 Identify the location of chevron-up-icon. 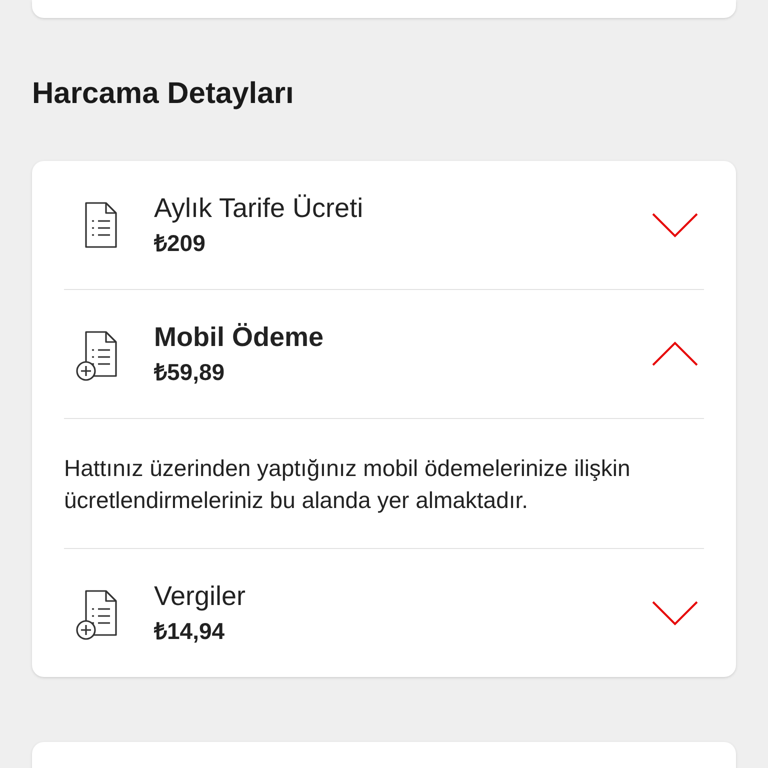
(675, 354).